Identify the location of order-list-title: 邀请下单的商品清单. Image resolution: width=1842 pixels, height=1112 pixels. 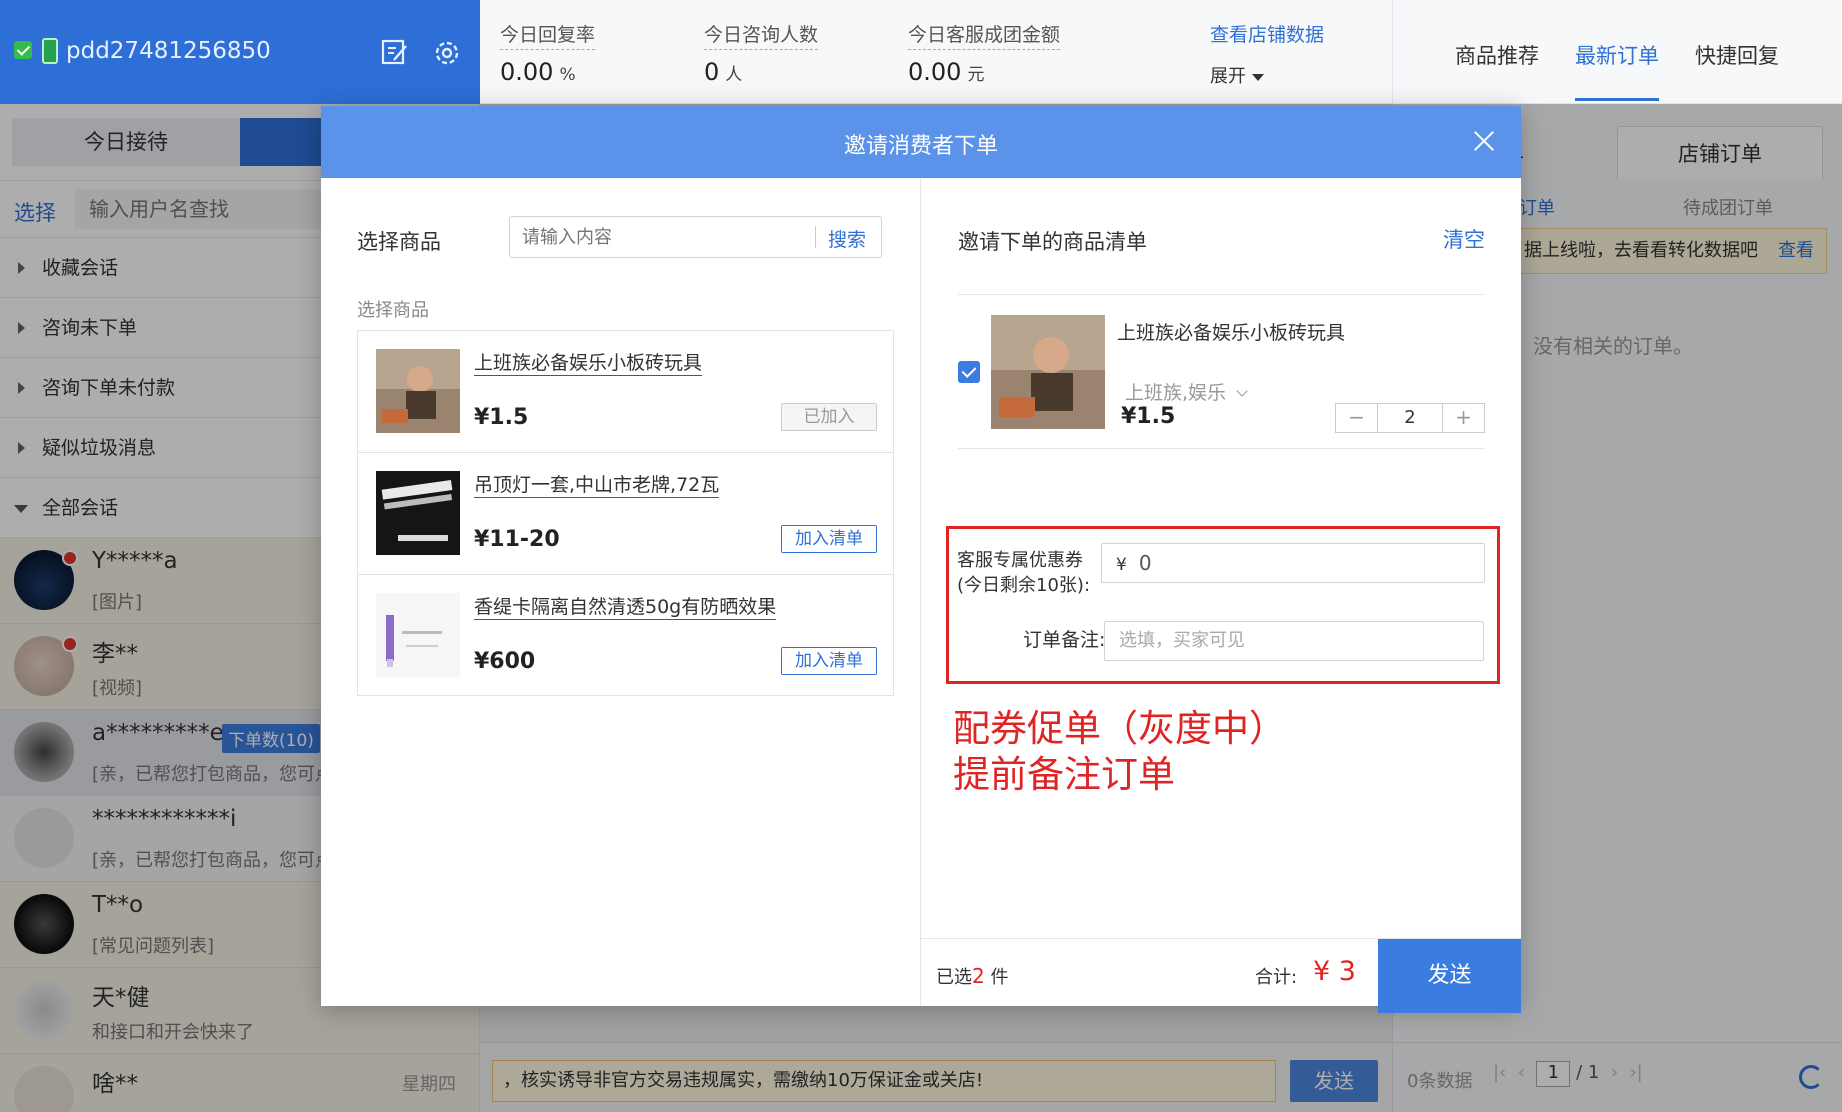
(1052, 242).